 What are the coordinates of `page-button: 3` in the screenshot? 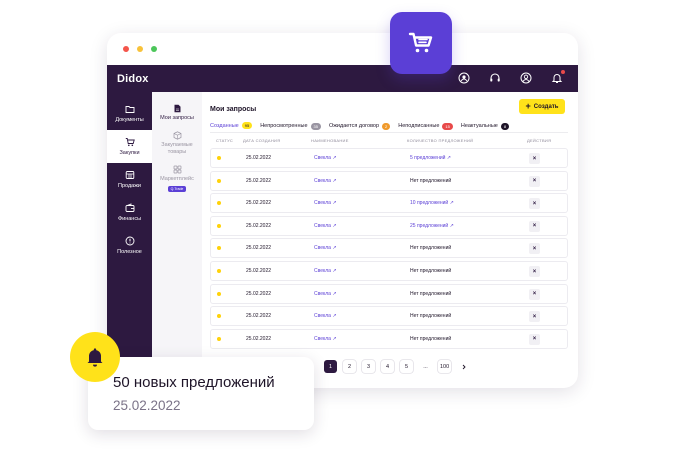 It's located at (368, 366).